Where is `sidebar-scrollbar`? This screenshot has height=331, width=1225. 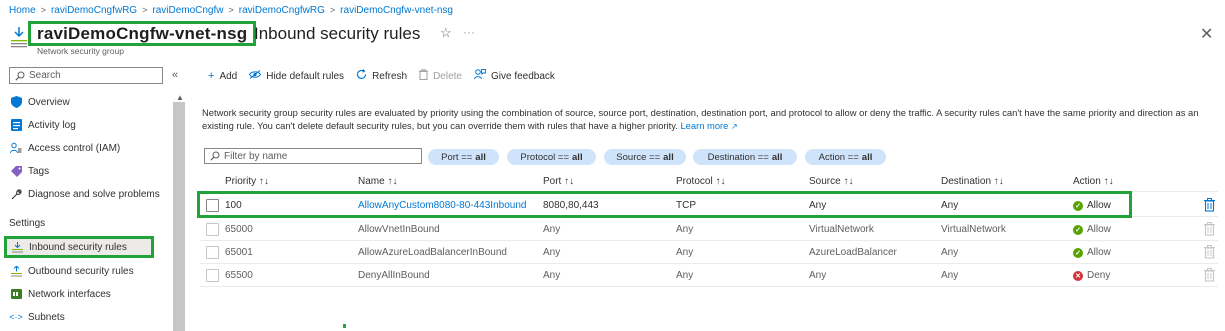 sidebar-scrollbar is located at coordinates (179, 216).